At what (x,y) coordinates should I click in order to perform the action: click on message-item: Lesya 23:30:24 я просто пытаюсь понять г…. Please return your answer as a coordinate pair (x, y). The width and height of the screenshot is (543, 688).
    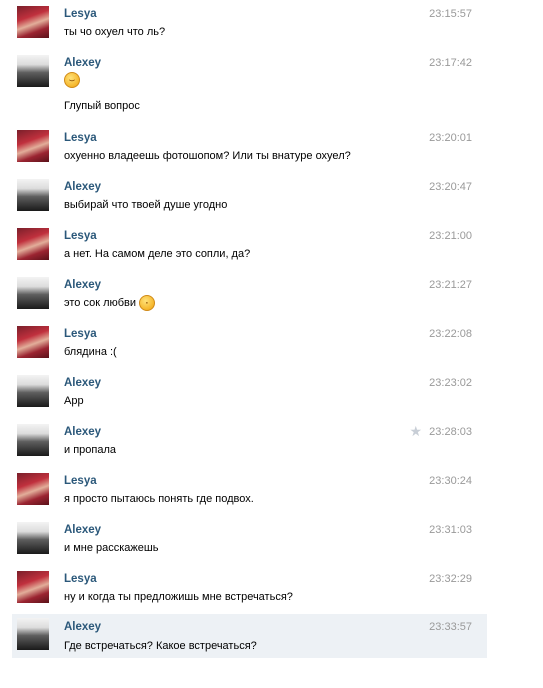
    Looking at the image, I should click on (249, 492).